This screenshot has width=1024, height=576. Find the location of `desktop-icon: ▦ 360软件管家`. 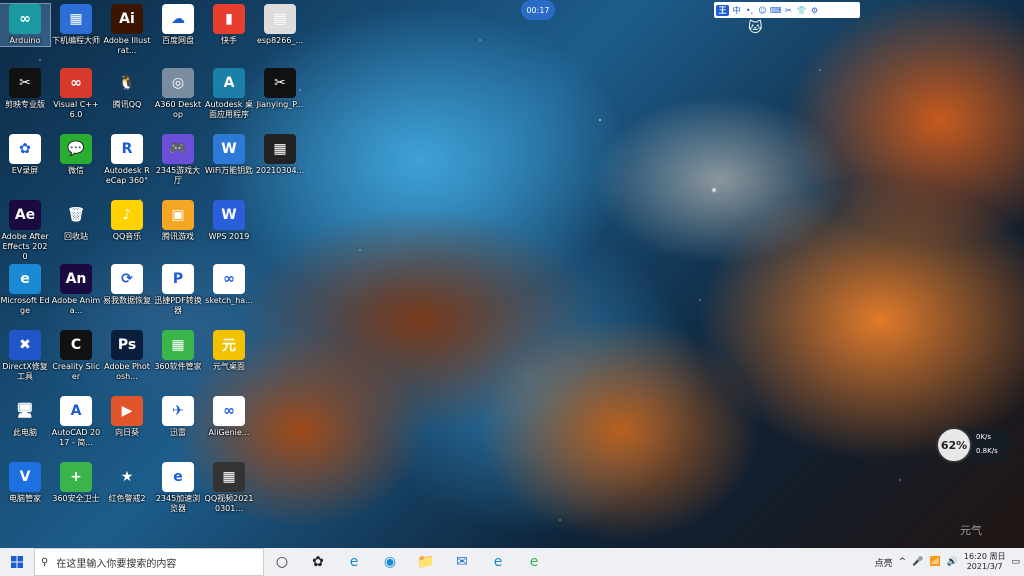

desktop-icon: ▦ 360软件管家 is located at coordinates (178, 351).